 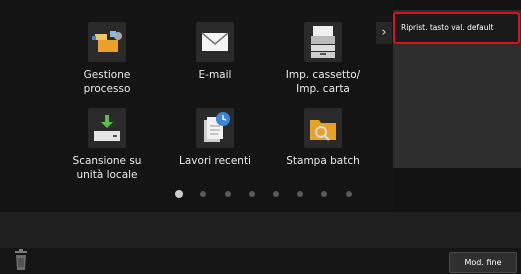 I want to click on chevron-right-icon: ›, so click(x=384, y=32).